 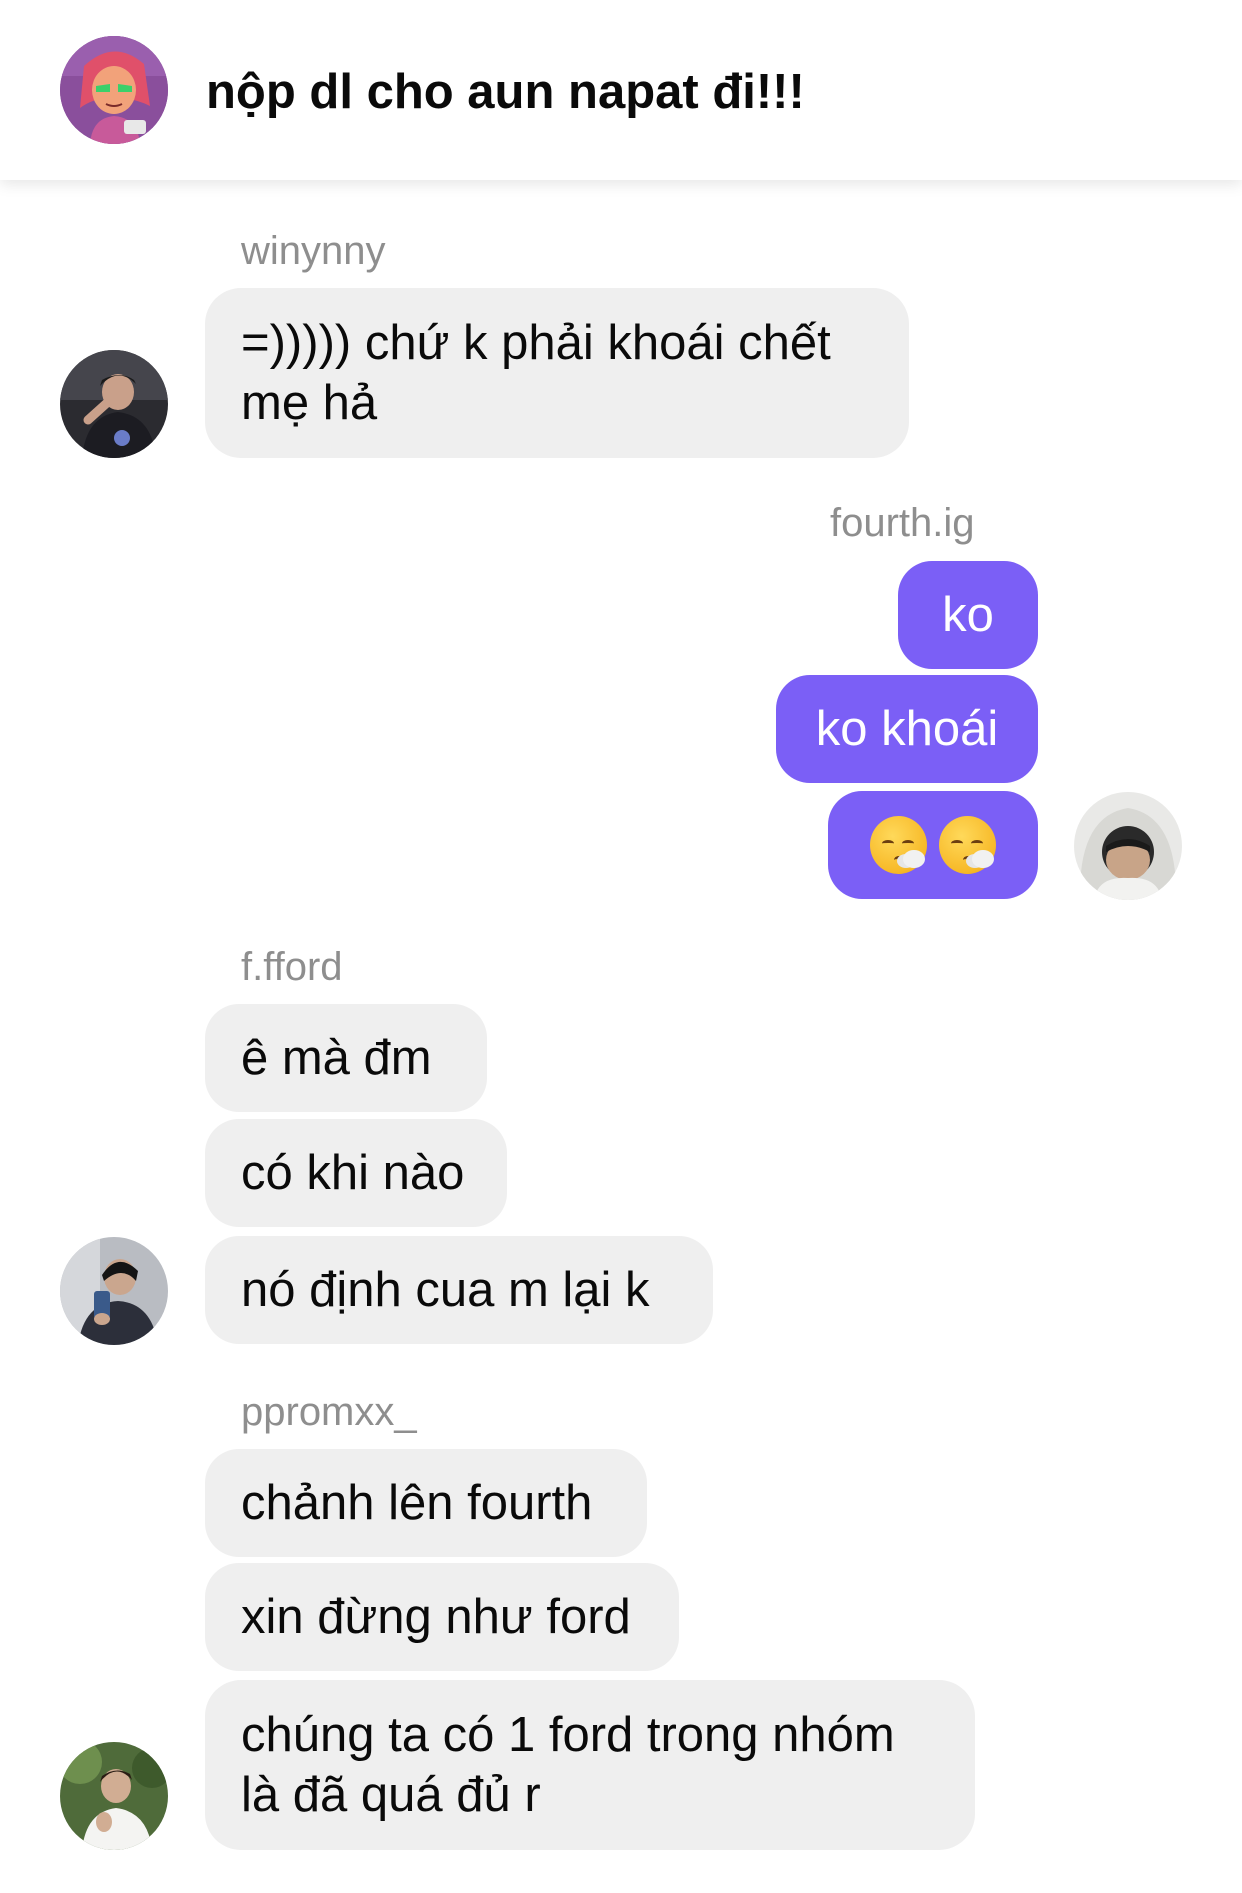 I want to click on message-bubble: xin đừng như ford, so click(x=442, y=1617).